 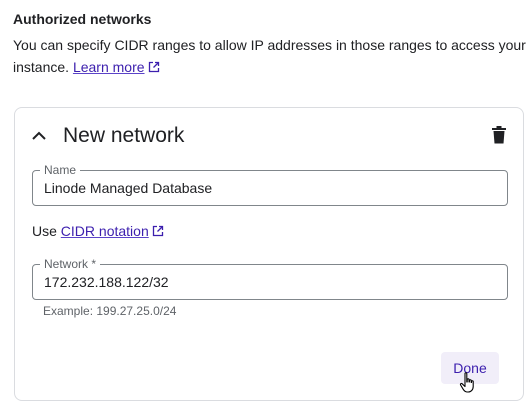 I want to click on name-field: Name, so click(x=270, y=184).